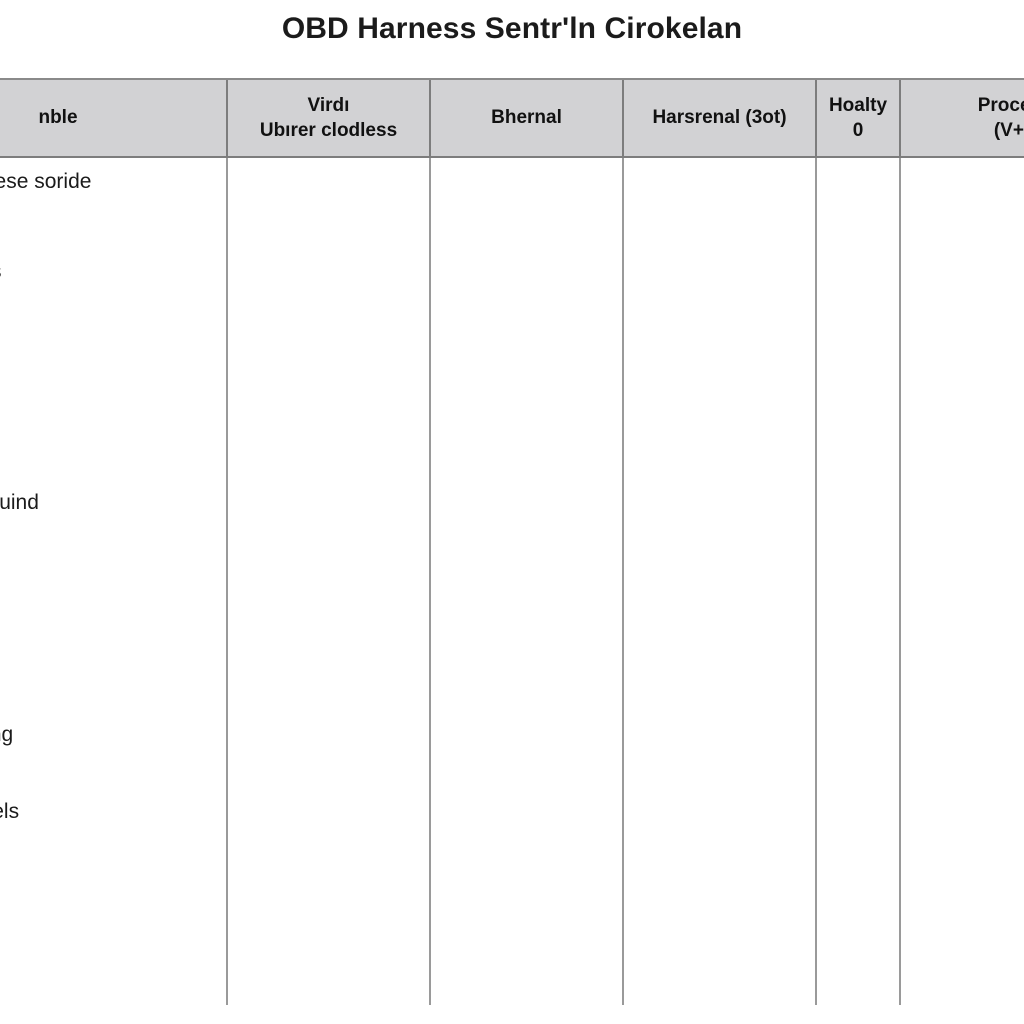 The height and width of the screenshot is (1024, 1024). I want to click on column-header-quality-line2: 0, so click(858, 130).